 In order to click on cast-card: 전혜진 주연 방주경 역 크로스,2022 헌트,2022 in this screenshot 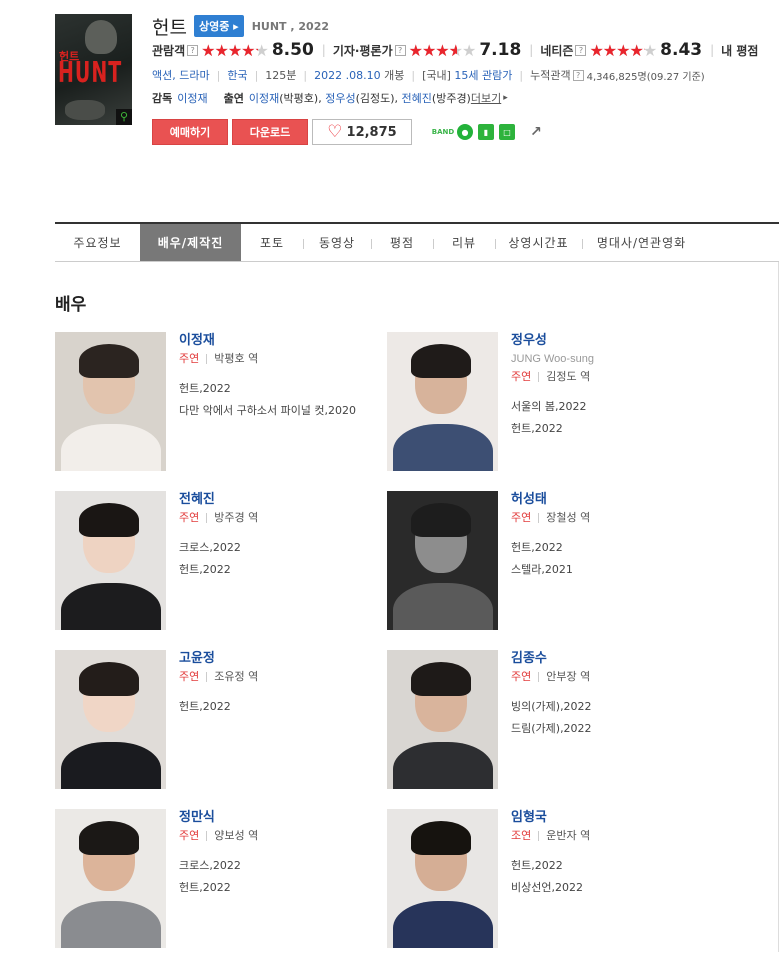, I will do `click(205, 561)`.